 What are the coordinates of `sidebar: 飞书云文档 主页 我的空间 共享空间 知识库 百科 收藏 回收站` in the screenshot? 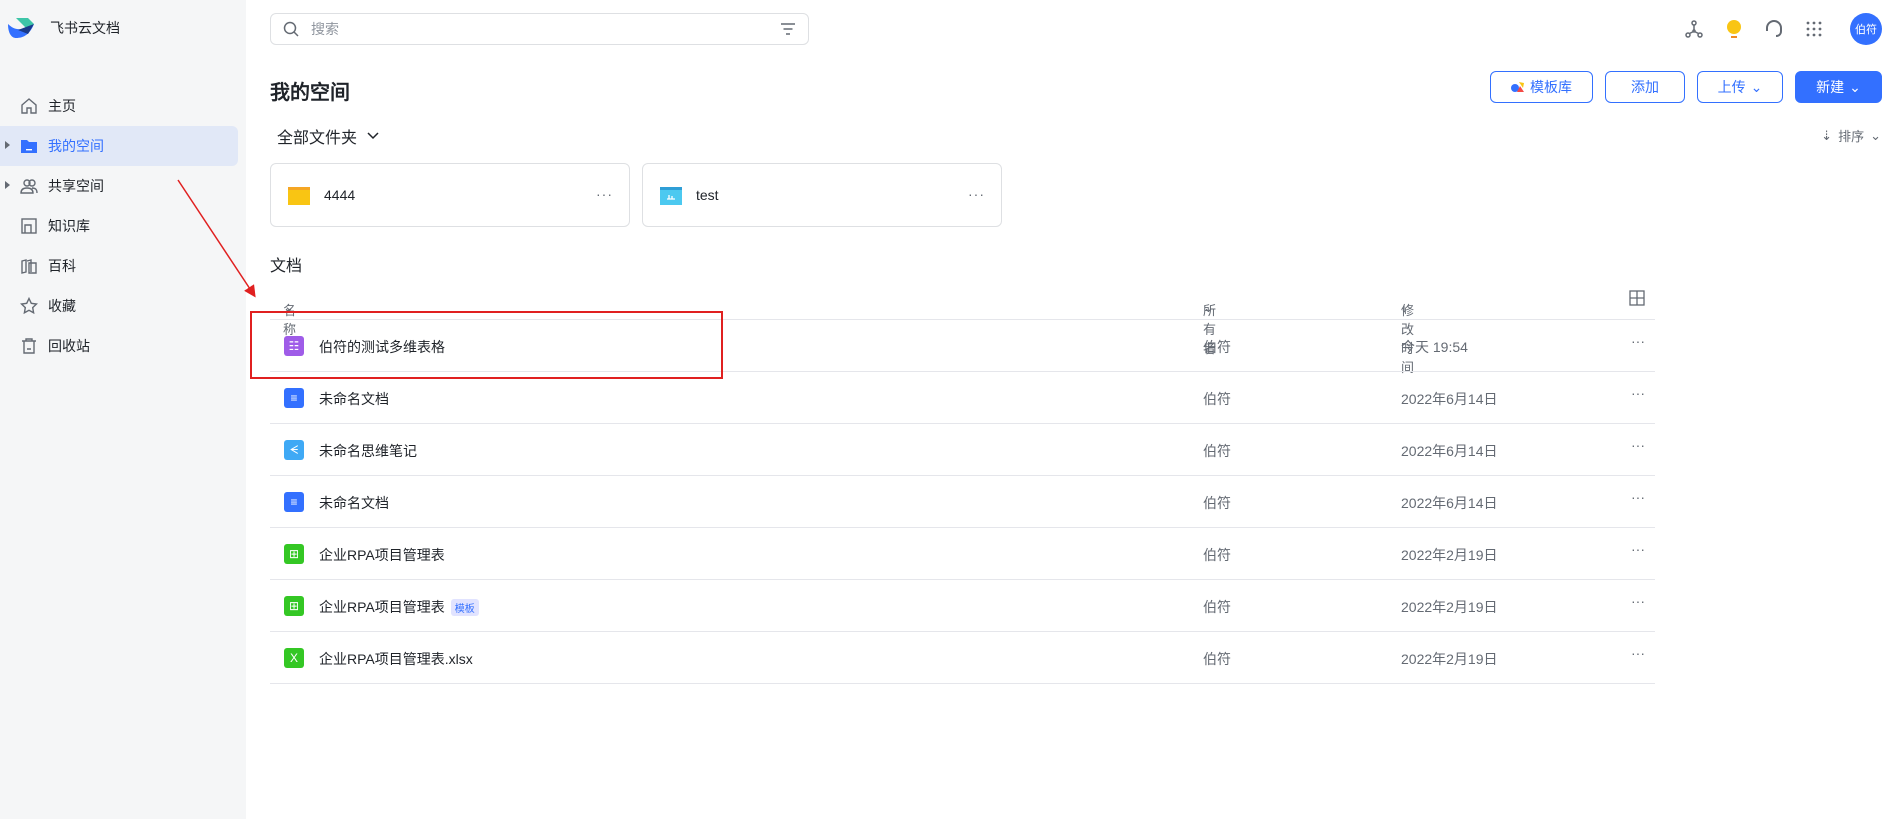 It's located at (123, 409).